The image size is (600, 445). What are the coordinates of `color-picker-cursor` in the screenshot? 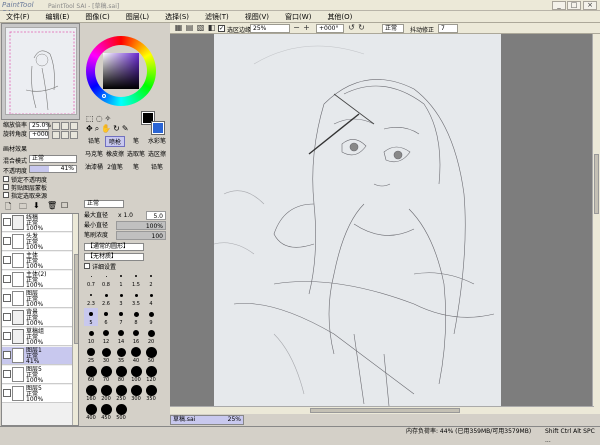 It's located at (104, 96).